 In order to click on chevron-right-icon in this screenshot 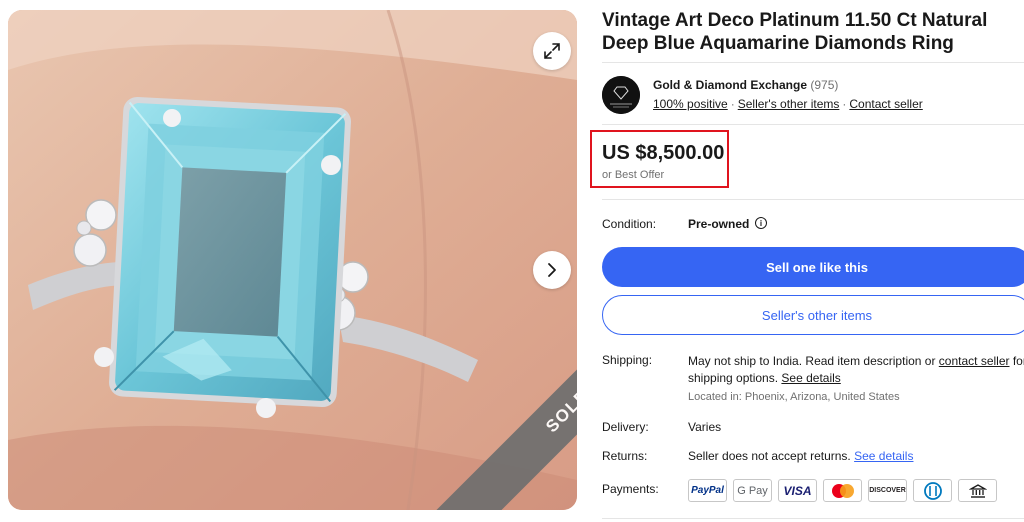, I will do `click(552, 270)`.